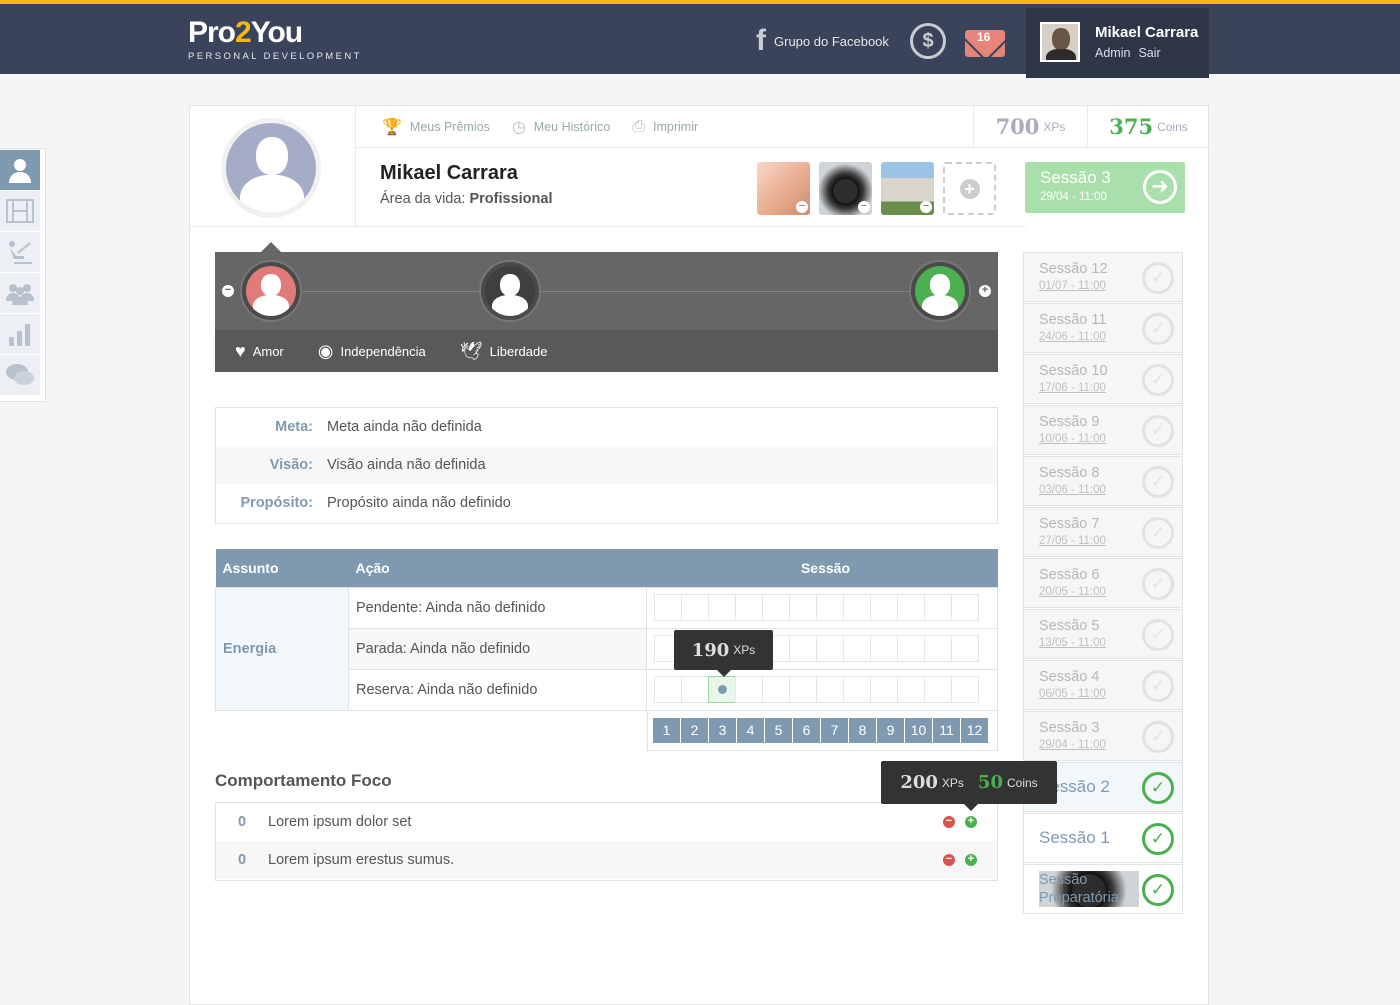 This screenshot has width=1400, height=1005. I want to click on session-number: 1, so click(666, 730).